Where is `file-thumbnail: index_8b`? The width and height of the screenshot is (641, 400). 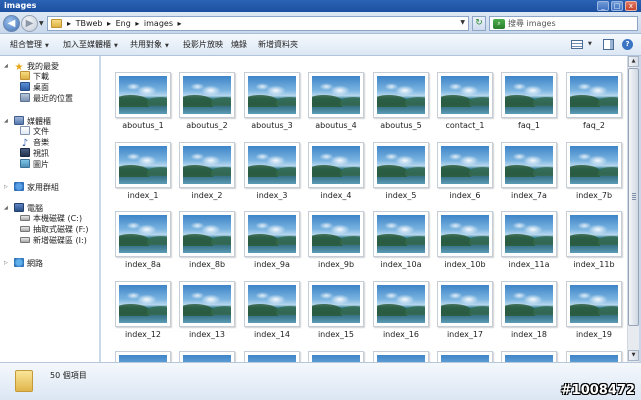 file-thumbnail: index_8b is located at coordinates (207, 243).